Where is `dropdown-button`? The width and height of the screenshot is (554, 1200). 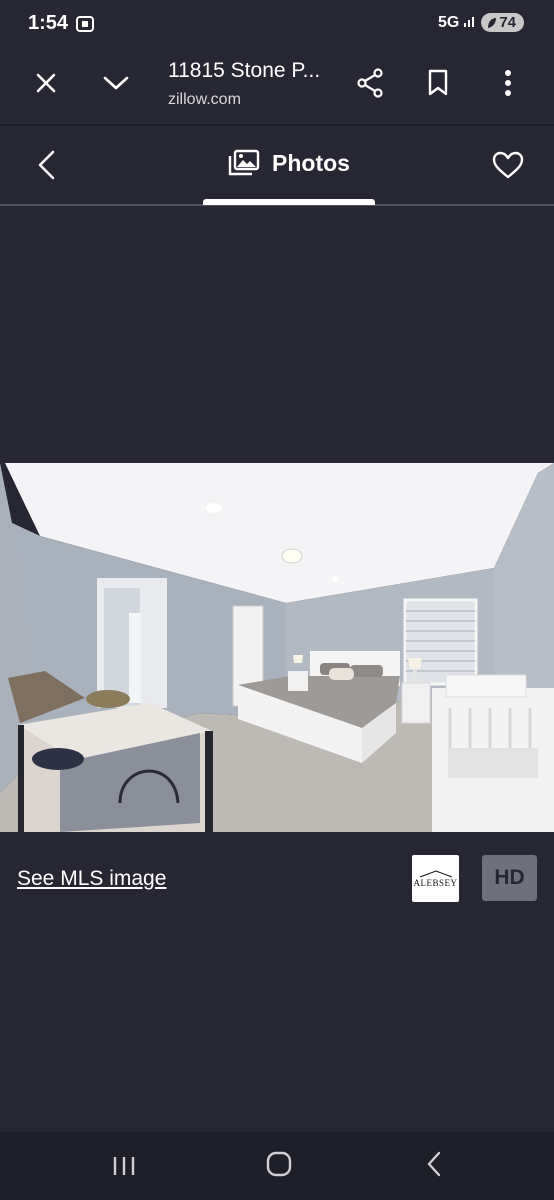
dropdown-button is located at coordinates (116, 83).